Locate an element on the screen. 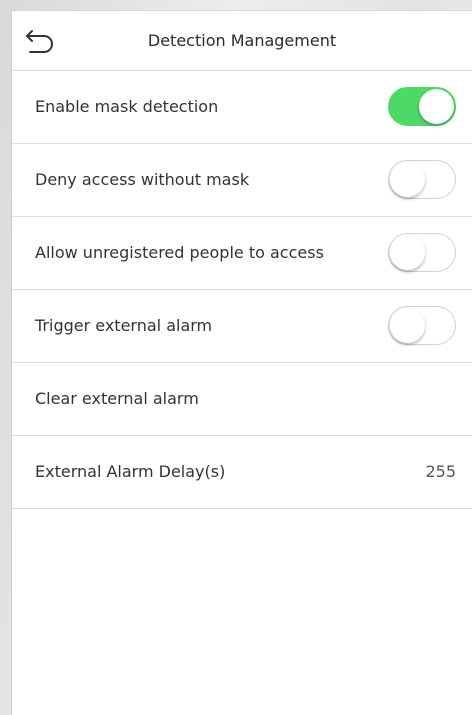 Image resolution: width=472 pixels, height=715 pixels. enable-mask-detection-toggle is located at coordinates (422, 106).